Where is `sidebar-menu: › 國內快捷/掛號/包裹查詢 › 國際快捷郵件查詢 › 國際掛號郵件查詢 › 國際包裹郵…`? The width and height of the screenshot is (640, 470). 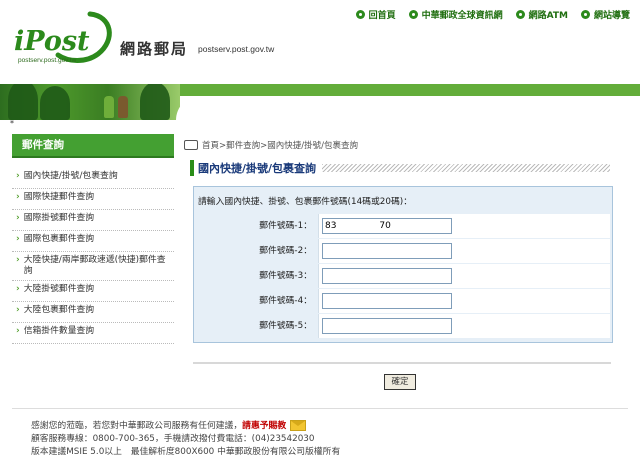
sidebar-menu: › 國內快捷/掛號/包裹查詢 › 國際快捷郵件查詢 › 國際掛號郵件查詢 › 國際包裹郵… is located at coordinates (93, 256).